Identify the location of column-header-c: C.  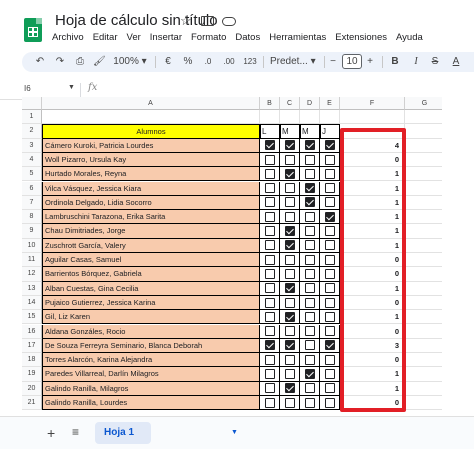
(290, 103).